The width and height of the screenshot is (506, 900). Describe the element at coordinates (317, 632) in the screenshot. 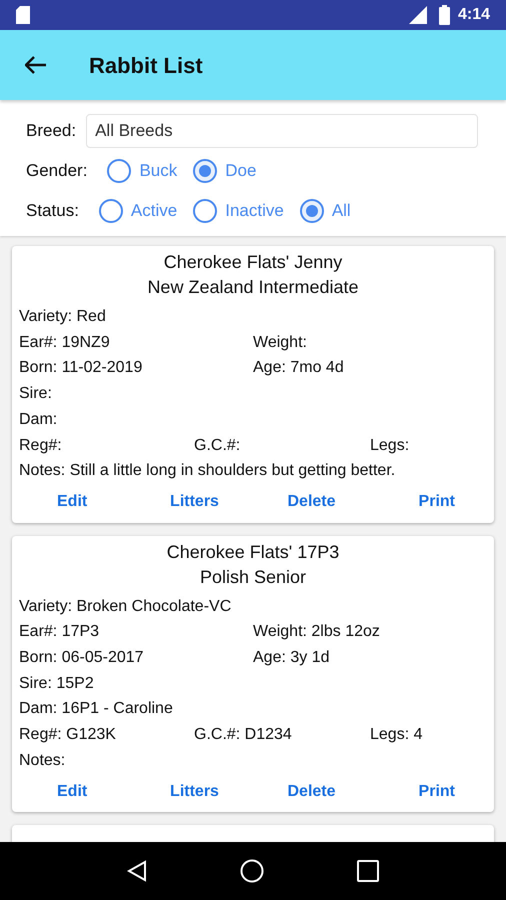

I see `field-text: Weight: 2lbs 12oz` at that location.